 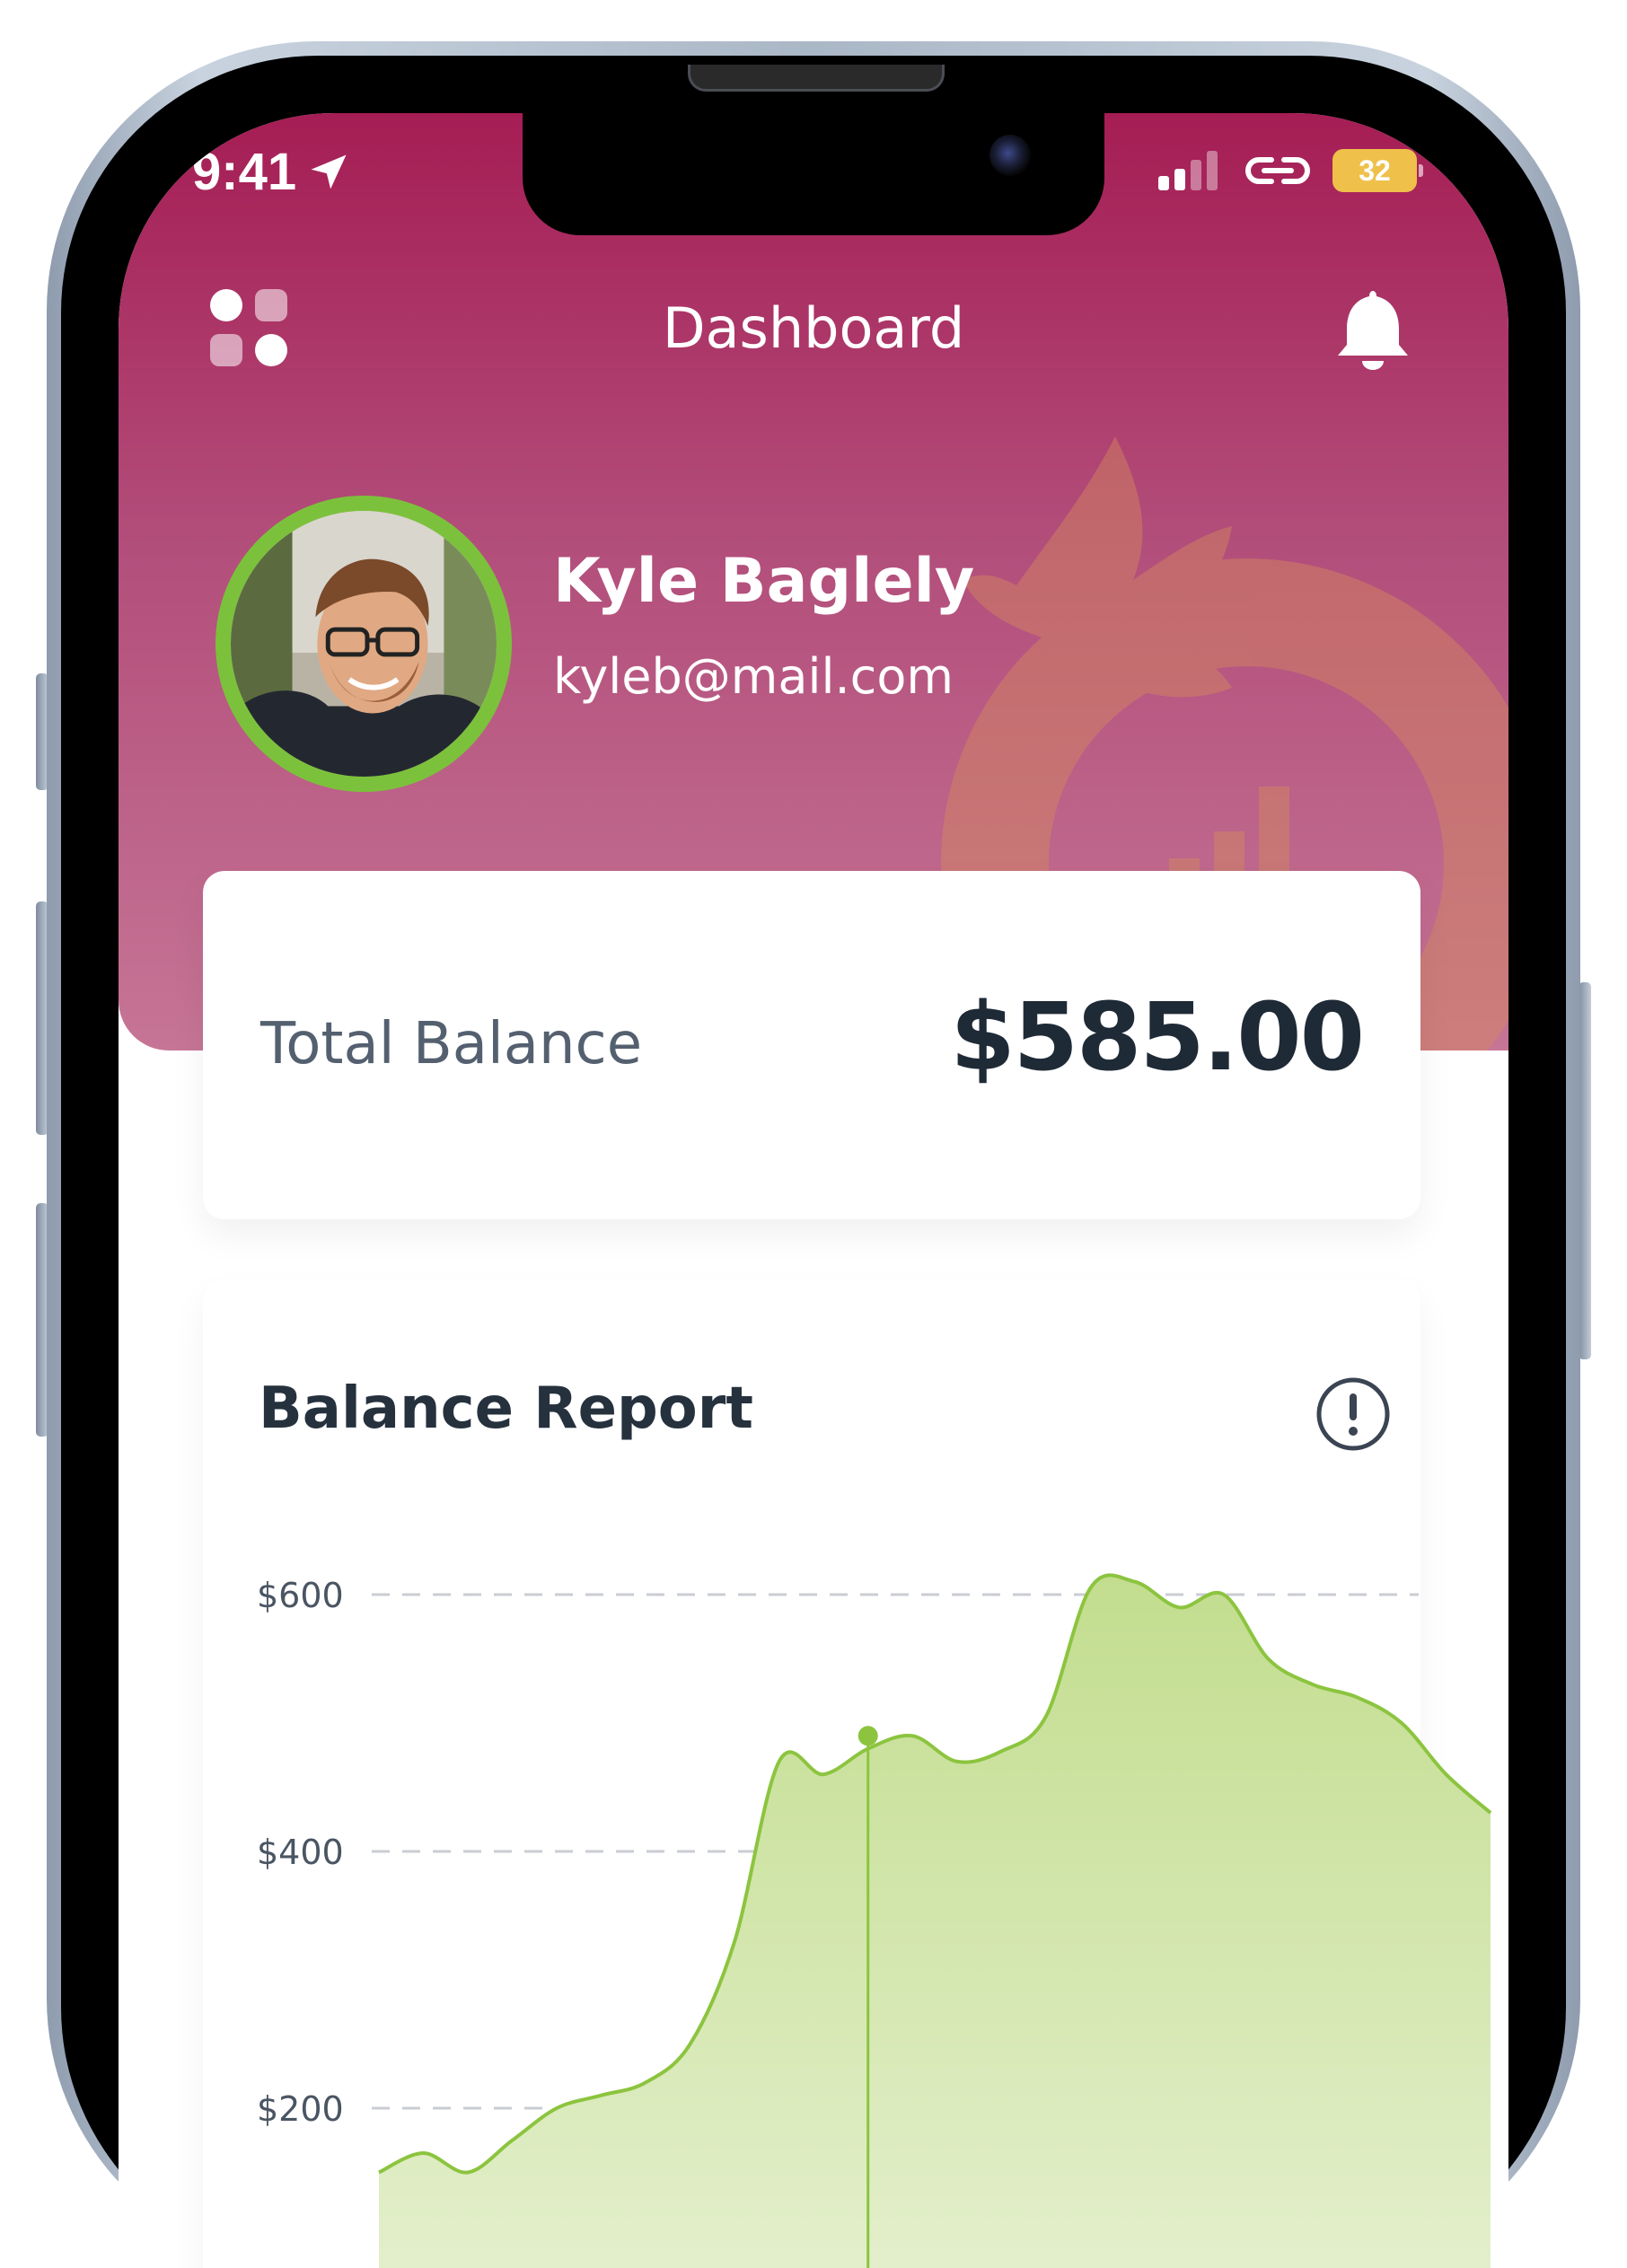 What do you see at coordinates (506, 1409) in the screenshot?
I see `report-title: Balance Report` at bounding box center [506, 1409].